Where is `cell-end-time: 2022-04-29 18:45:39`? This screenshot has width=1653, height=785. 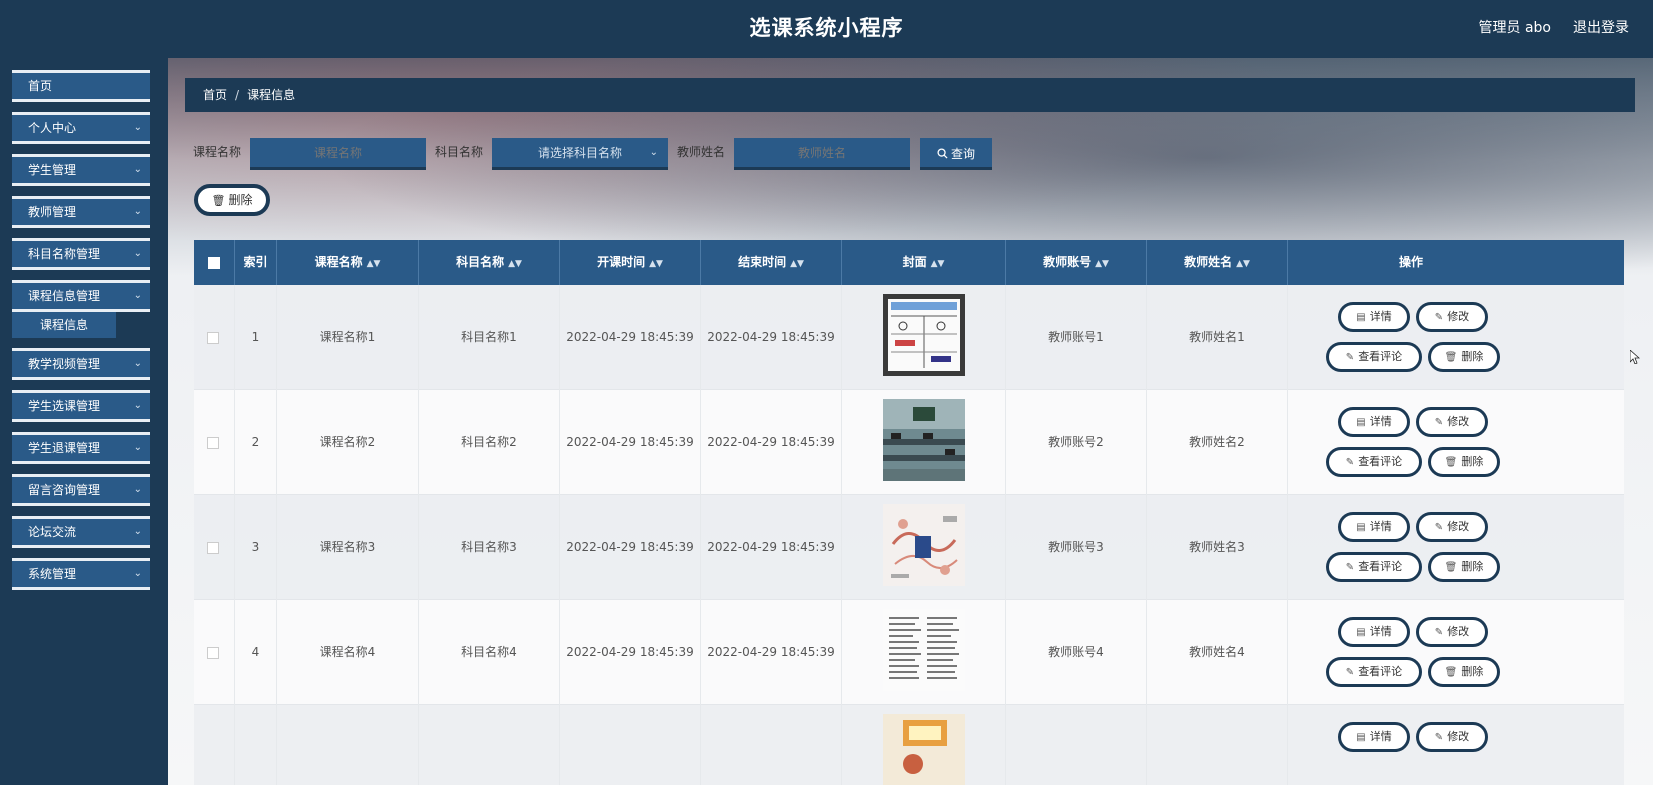 cell-end-time: 2022-04-29 18:45:39 is located at coordinates (771, 337).